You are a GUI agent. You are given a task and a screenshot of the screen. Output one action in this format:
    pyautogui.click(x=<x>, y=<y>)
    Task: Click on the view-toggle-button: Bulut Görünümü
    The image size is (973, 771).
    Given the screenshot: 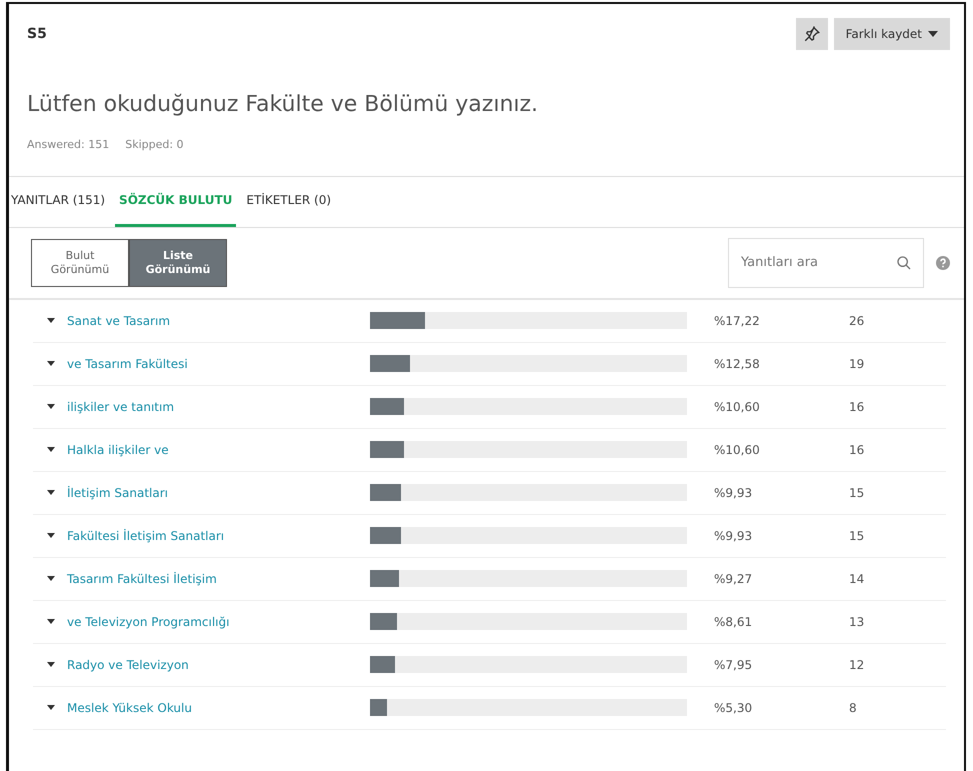 What is the action you would take?
    pyautogui.click(x=80, y=262)
    